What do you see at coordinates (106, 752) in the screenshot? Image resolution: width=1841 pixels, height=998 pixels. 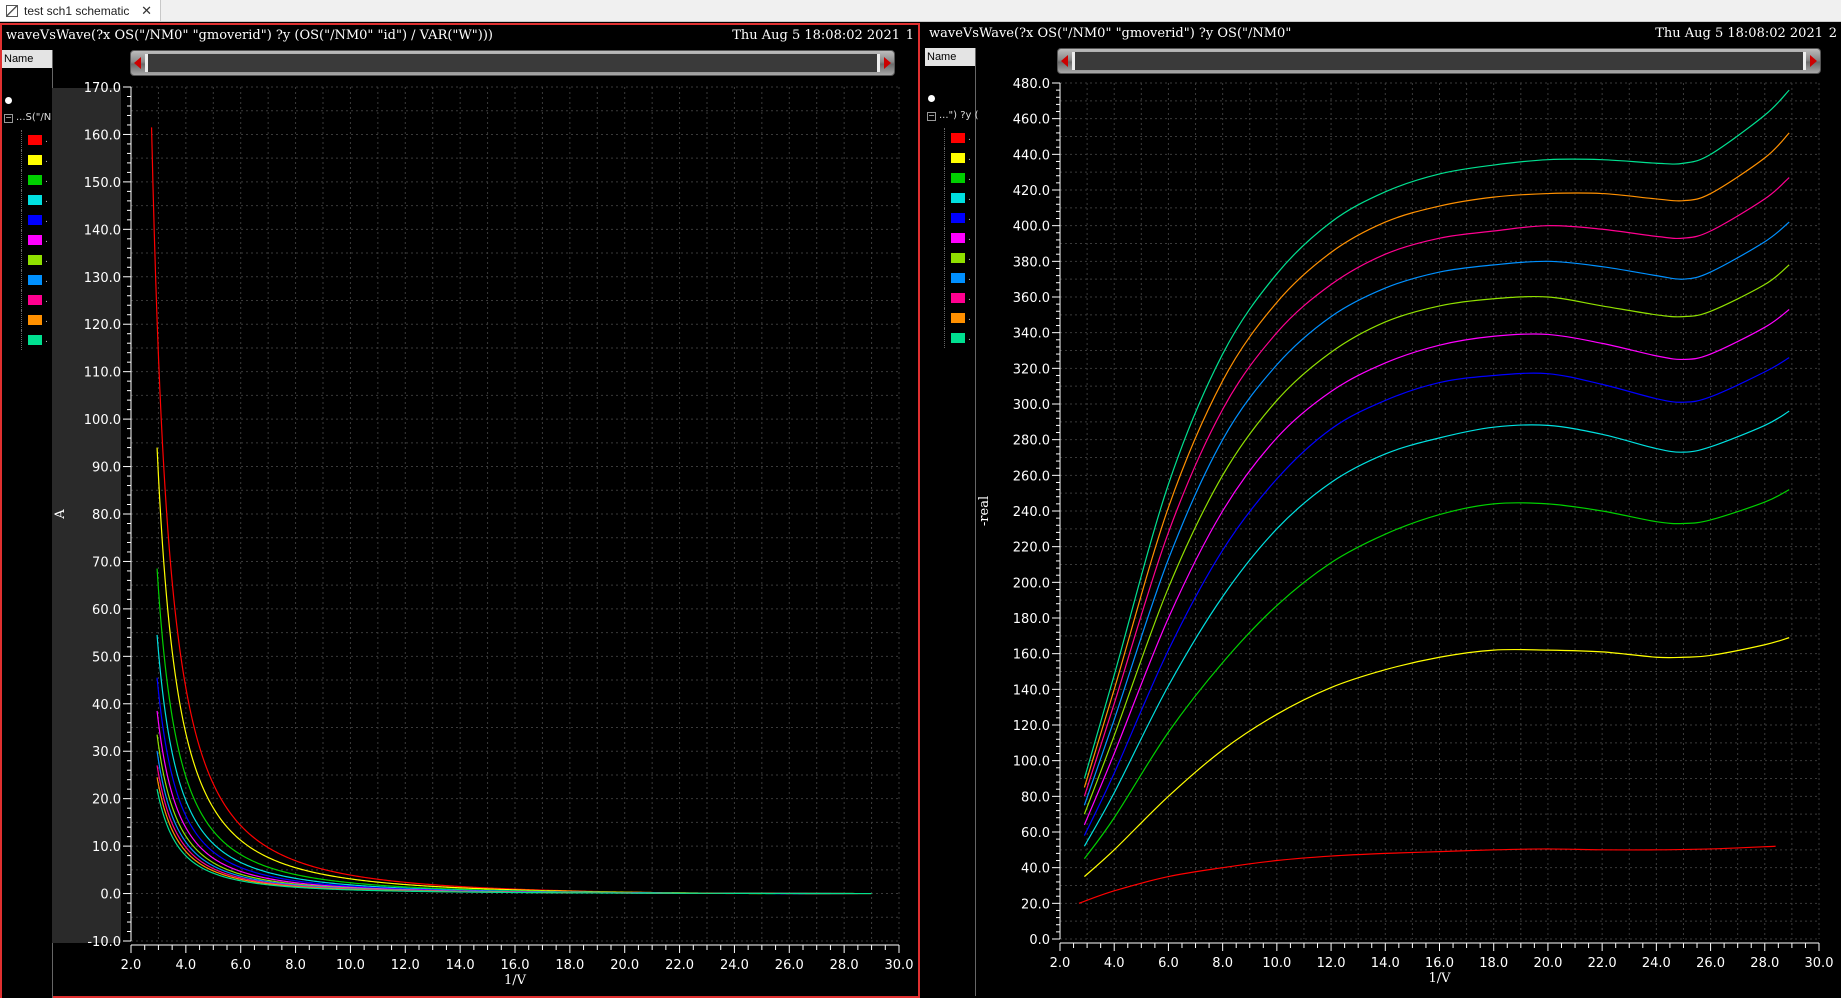 I see `y-tick-label: 30.0` at bounding box center [106, 752].